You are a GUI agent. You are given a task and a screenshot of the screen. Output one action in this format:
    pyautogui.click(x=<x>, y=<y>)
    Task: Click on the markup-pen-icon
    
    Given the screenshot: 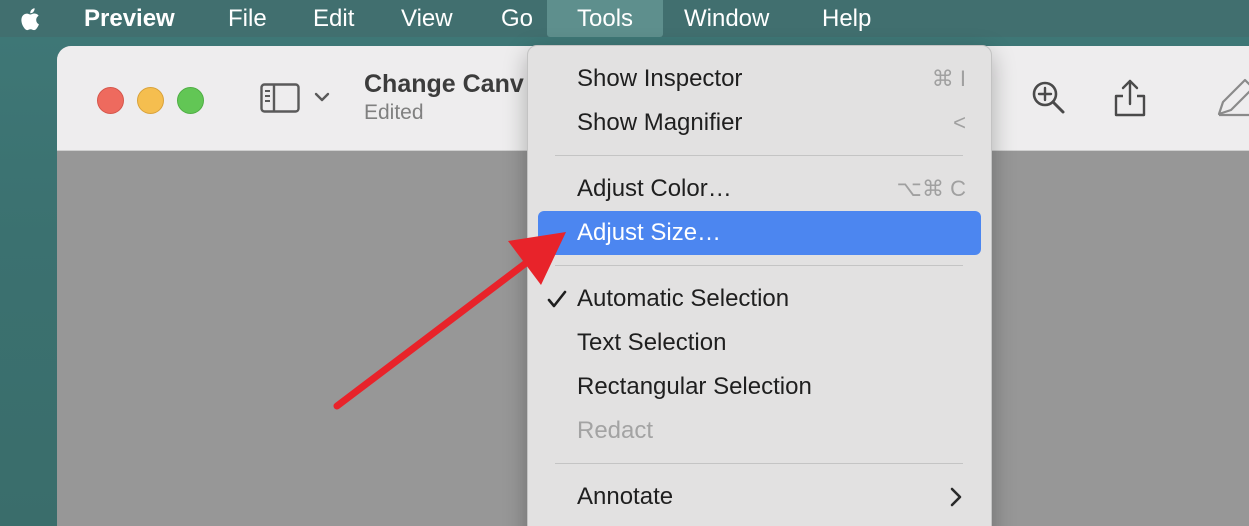 What is the action you would take?
    pyautogui.click(x=1232, y=98)
    